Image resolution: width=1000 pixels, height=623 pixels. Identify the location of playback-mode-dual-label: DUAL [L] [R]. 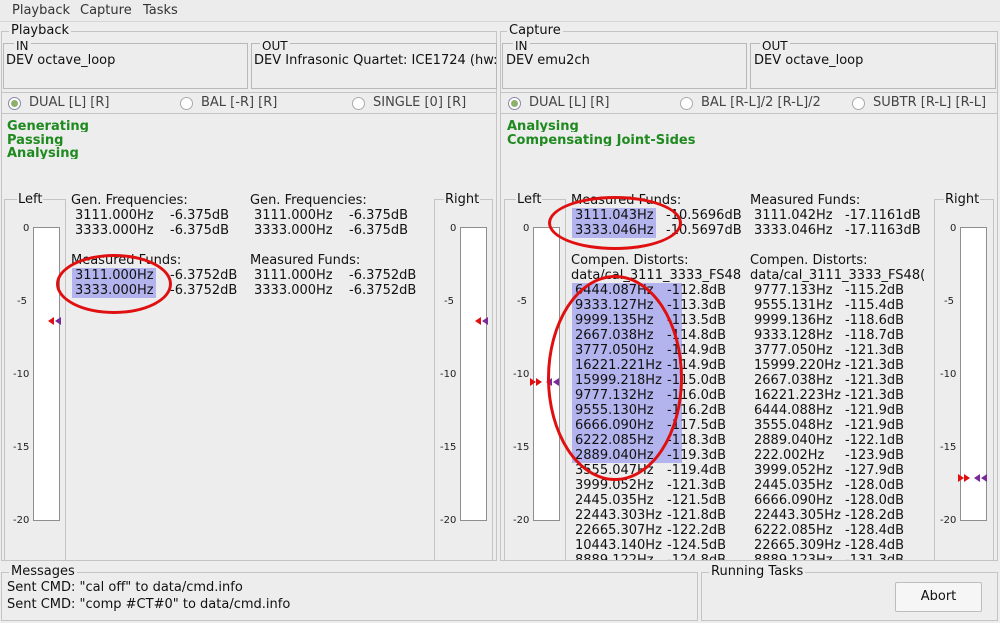
(69, 102).